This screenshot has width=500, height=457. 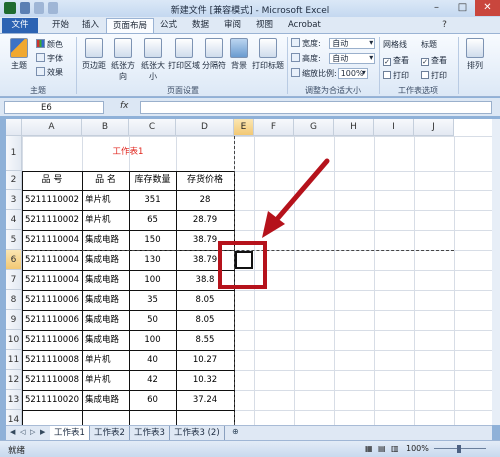 What do you see at coordinates (274, 223) in the screenshot?
I see `annotation-overlay` at bounding box center [274, 223].